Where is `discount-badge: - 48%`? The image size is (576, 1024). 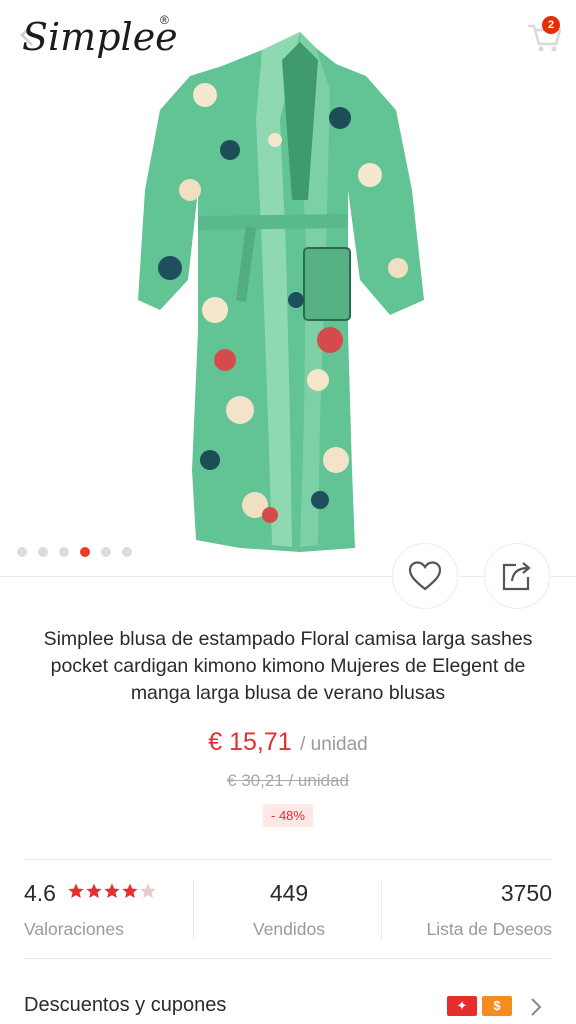
discount-badge: - 48% is located at coordinates (288, 815).